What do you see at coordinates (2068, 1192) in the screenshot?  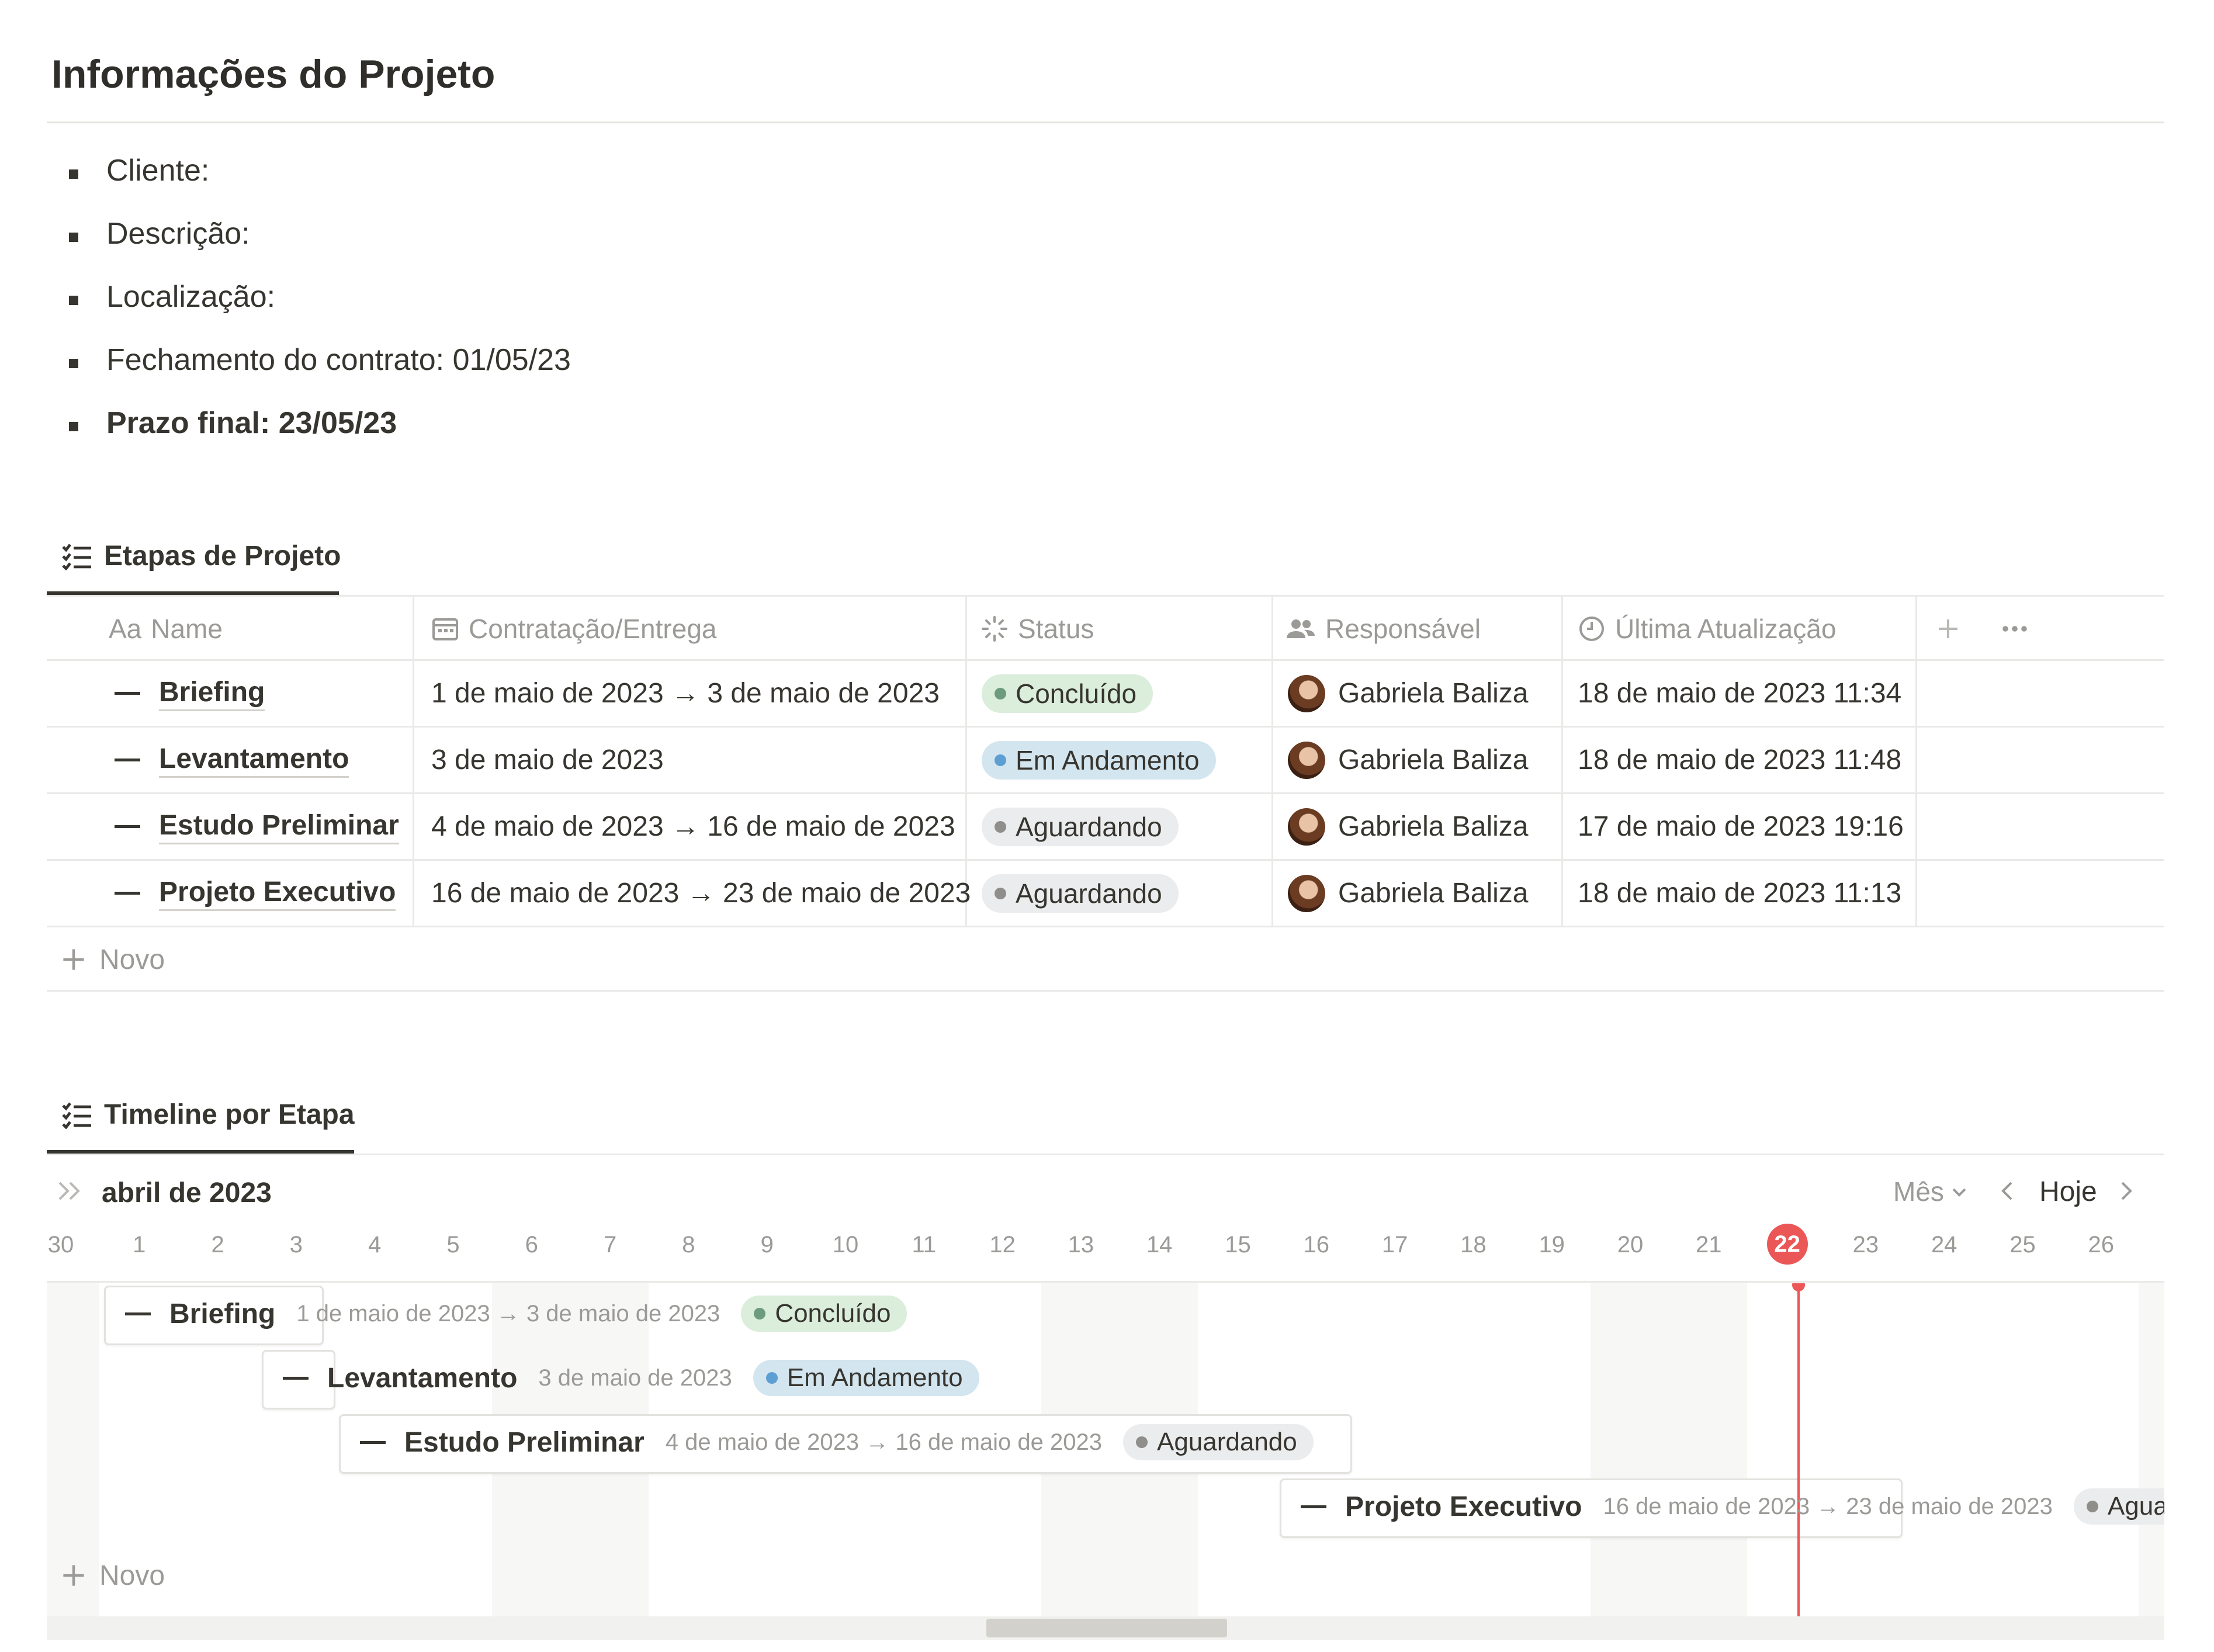 I see `today-button: Hoje` at bounding box center [2068, 1192].